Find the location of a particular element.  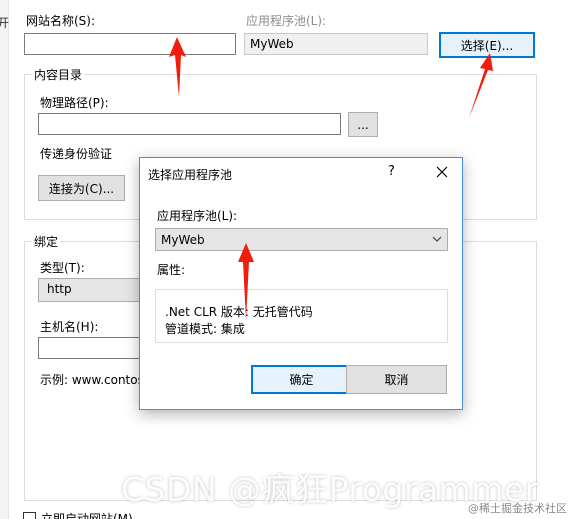

arrow-site-name is located at coordinates (177, 67).